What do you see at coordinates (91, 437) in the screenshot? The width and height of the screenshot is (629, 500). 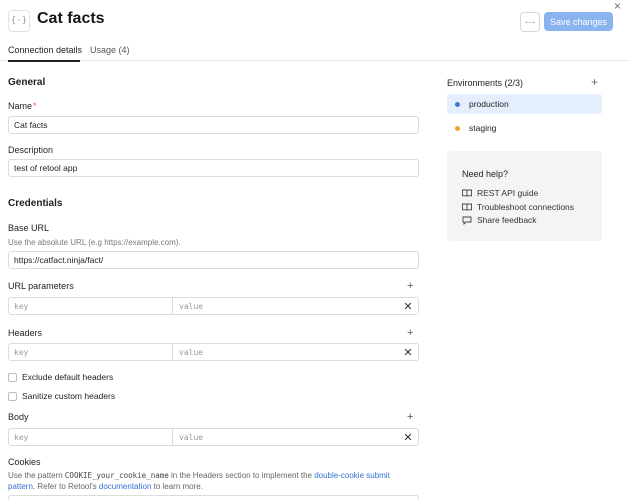 I see `body-key-input: key` at bounding box center [91, 437].